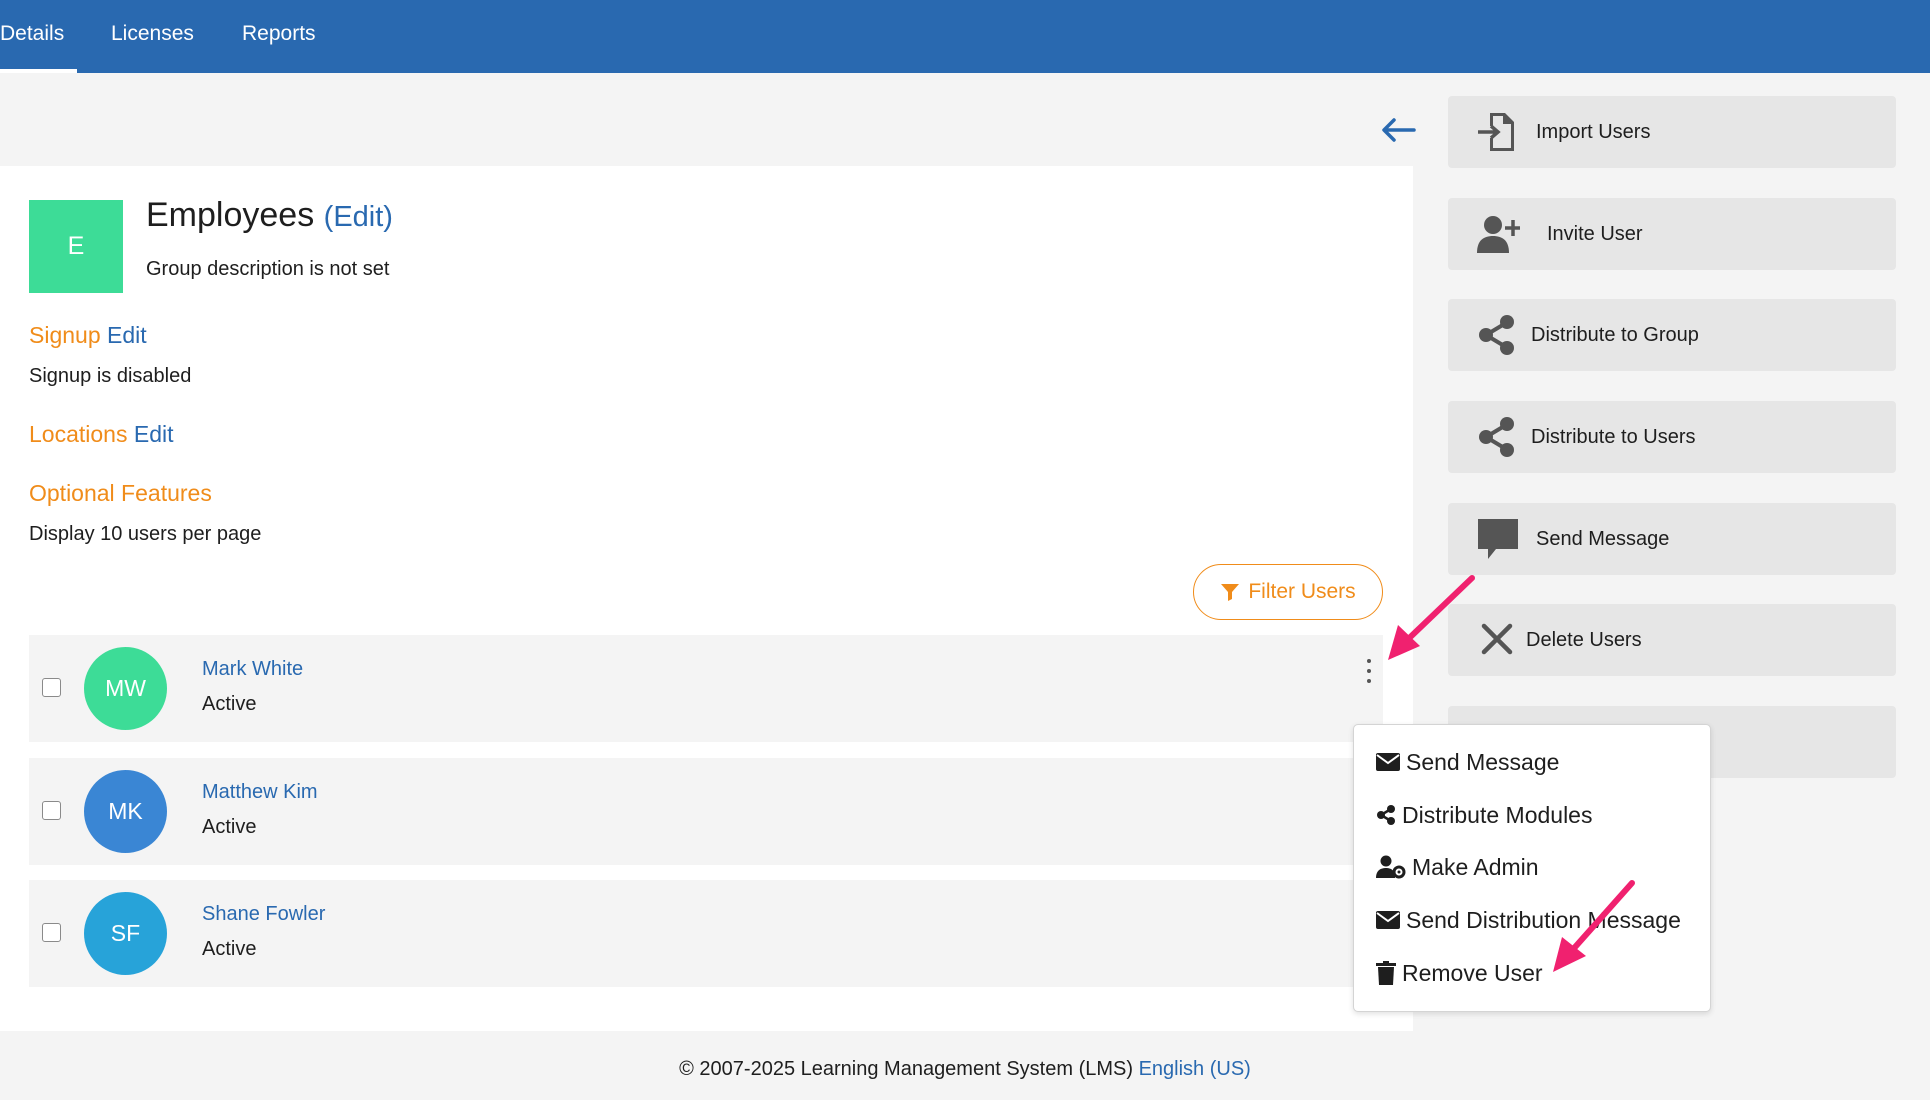  Describe the element at coordinates (1497, 639) in the screenshot. I see `close-icon` at that location.